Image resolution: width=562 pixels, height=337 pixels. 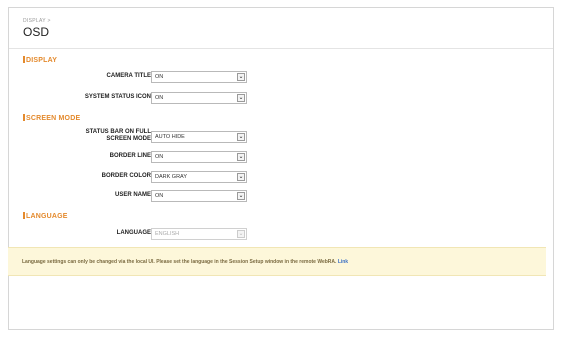 What do you see at coordinates (199, 196) in the screenshot?
I see `user-name-select: ON ⌄` at bounding box center [199, 196].